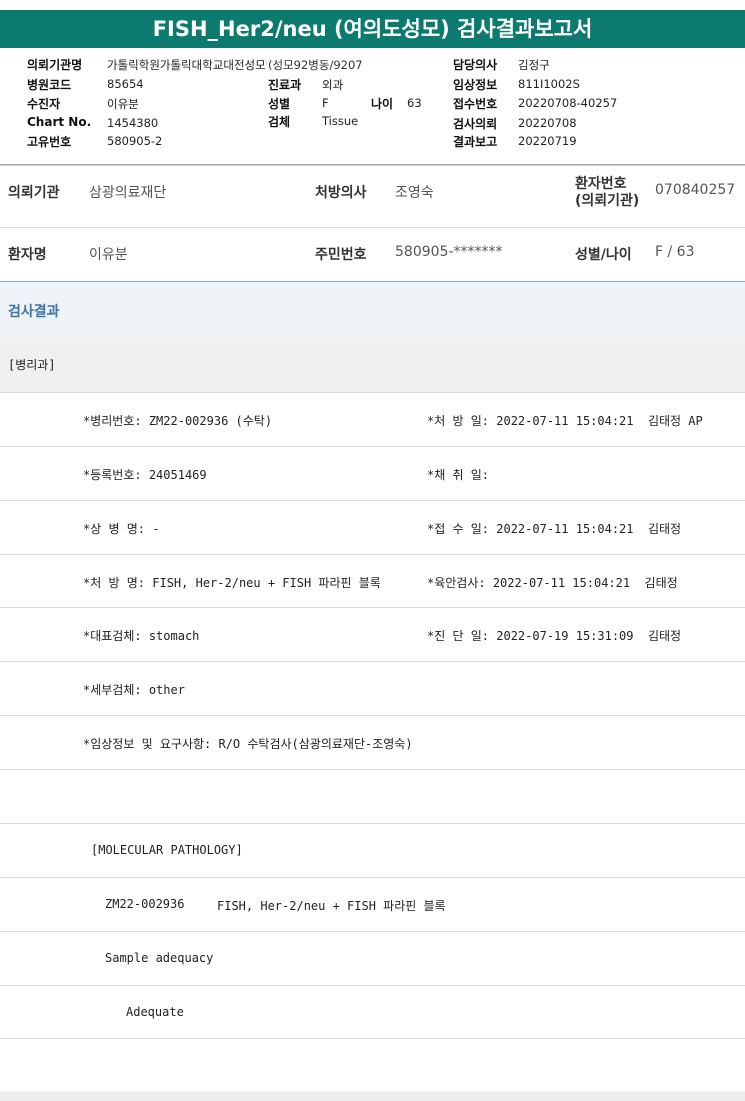  I want to click on header-label: 나이, so click(382, 104).